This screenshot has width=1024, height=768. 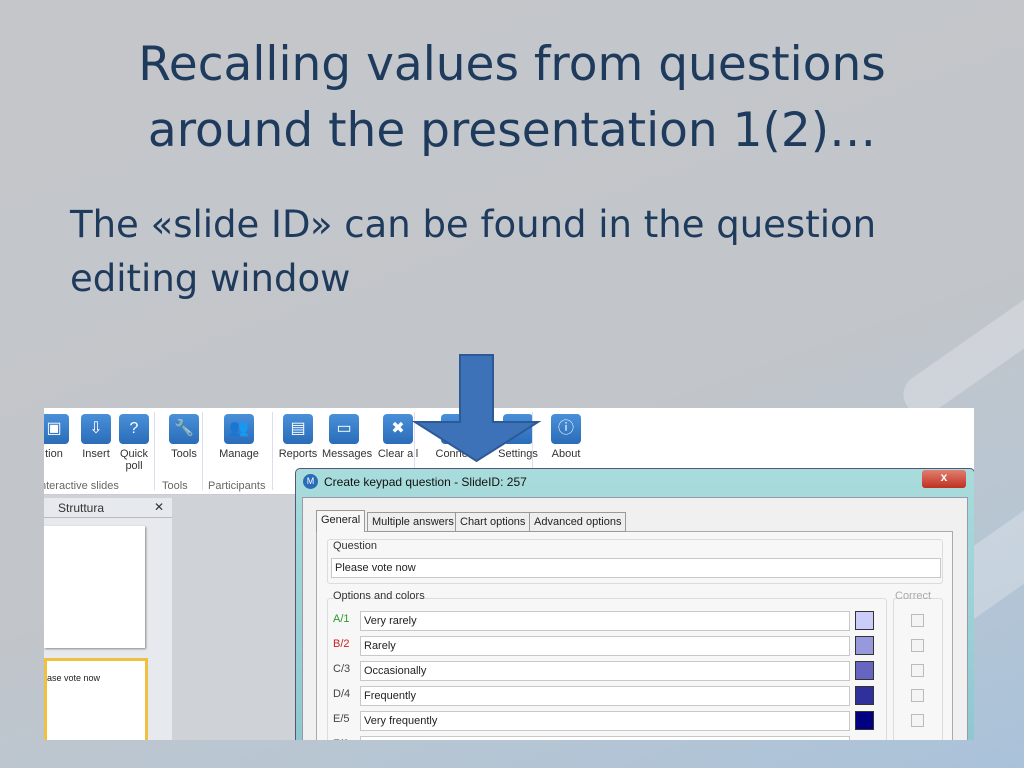 What do you see at coordinates (175, 486) in the screenshot?
I see `ribbon-group-label: Tools` at bounding box center [175, 486].